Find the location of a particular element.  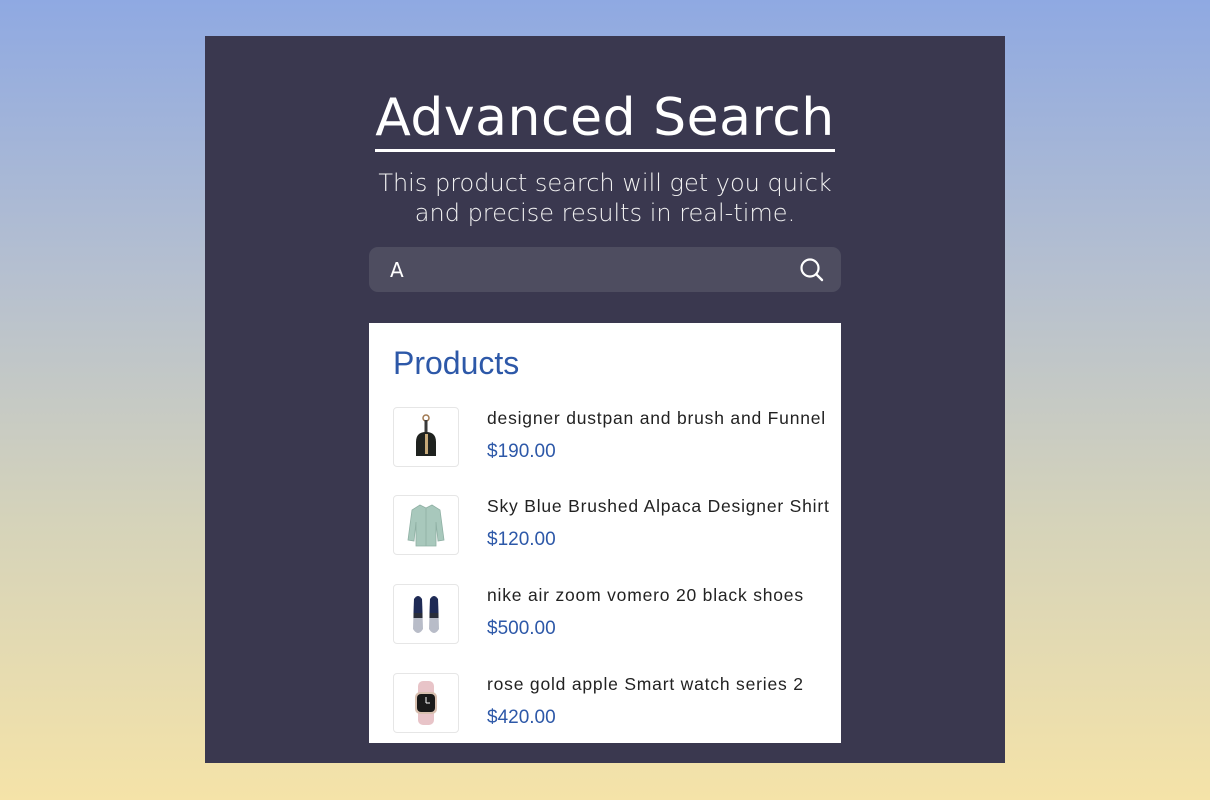

dustpan-image is located at coordinates (426, 435).